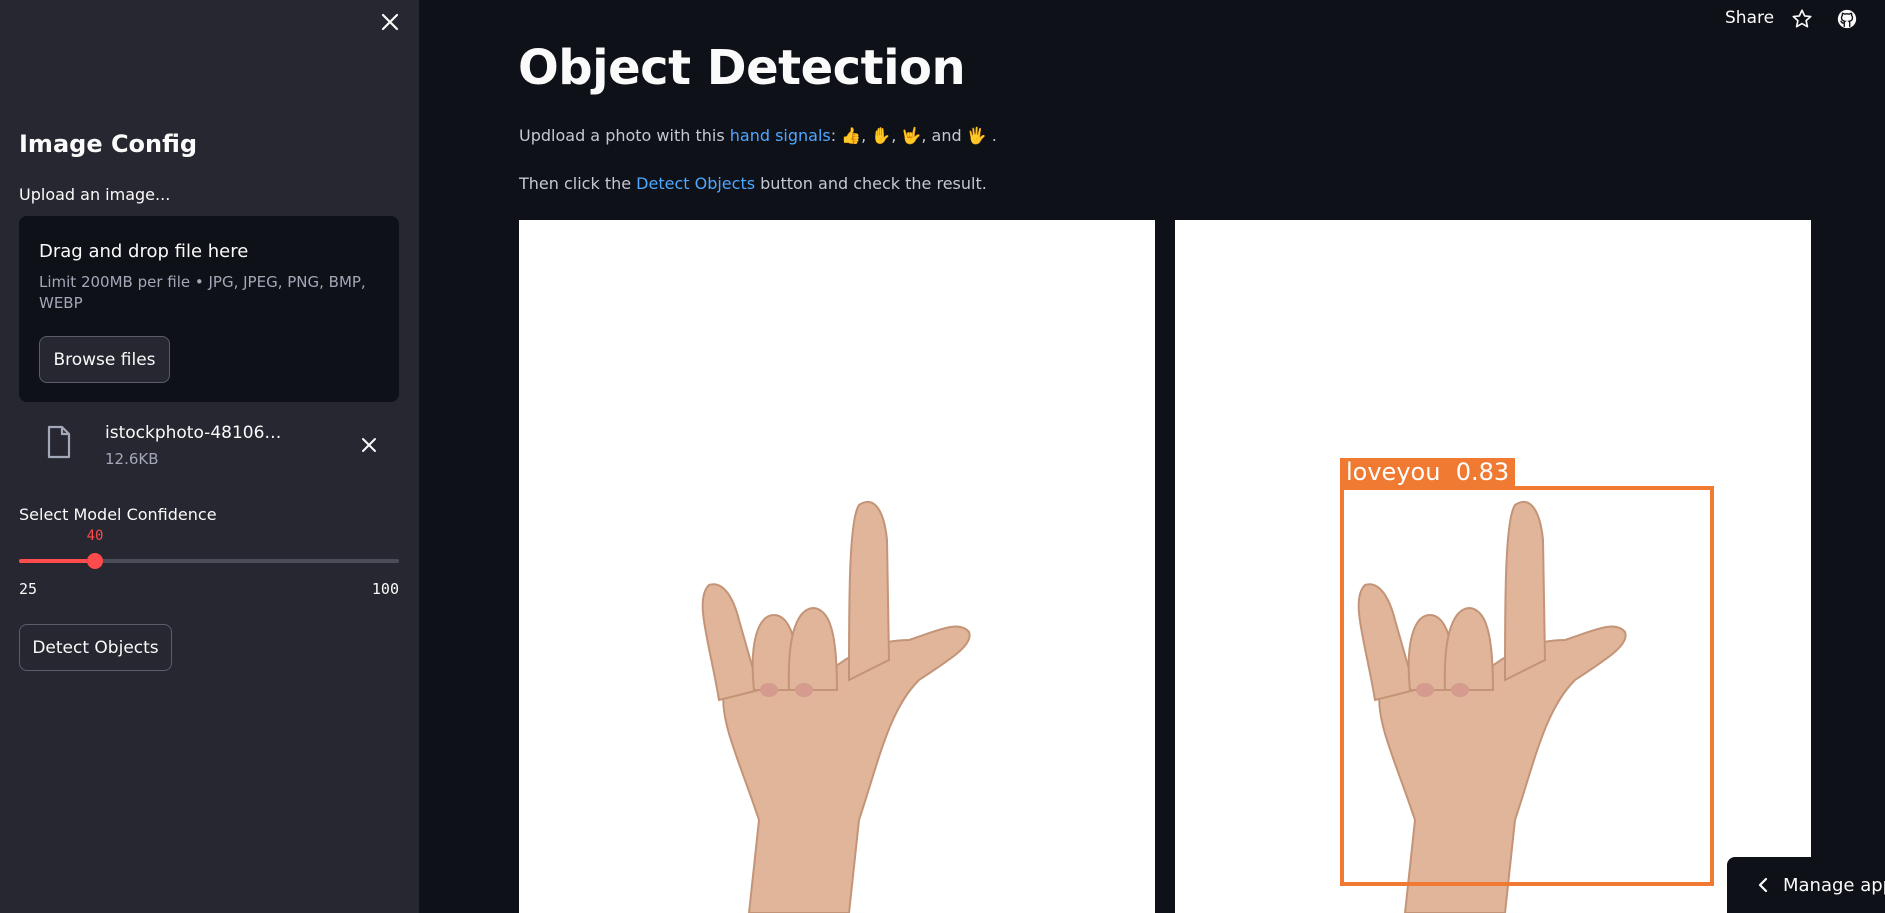 The width and height of the screenshot is (1885, 913). Describe the element at coordinates (95, 647) in the screenshot. I see `detect-objects-button: Detect Objects` at that location.